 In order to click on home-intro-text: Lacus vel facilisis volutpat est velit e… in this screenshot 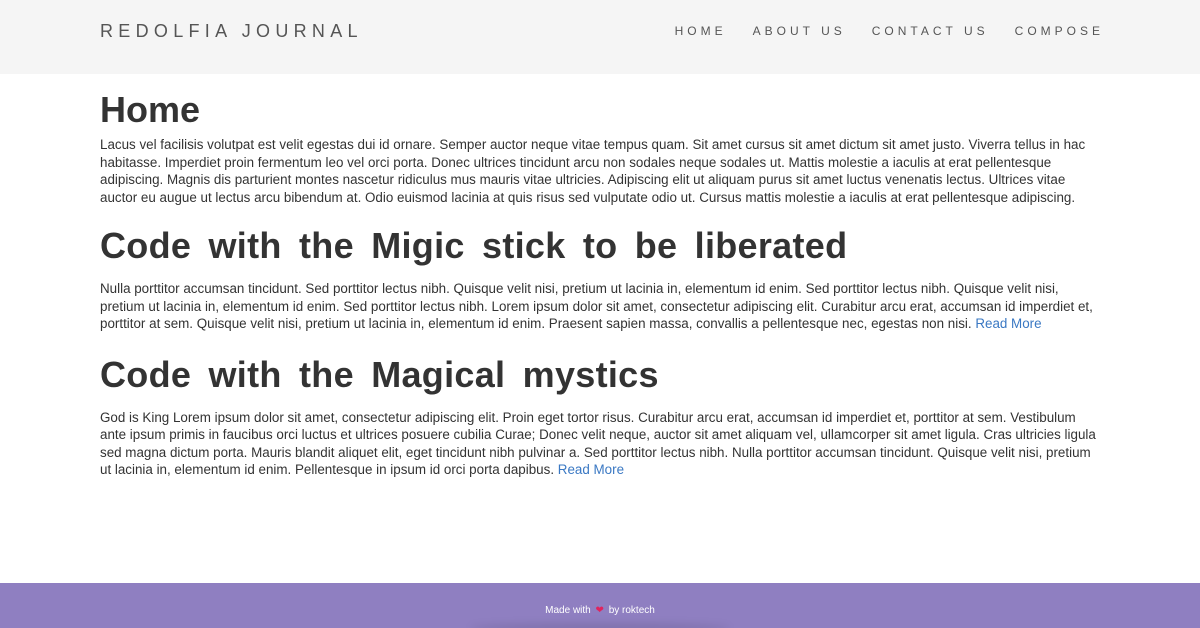, I will do `click(593, 171)`.